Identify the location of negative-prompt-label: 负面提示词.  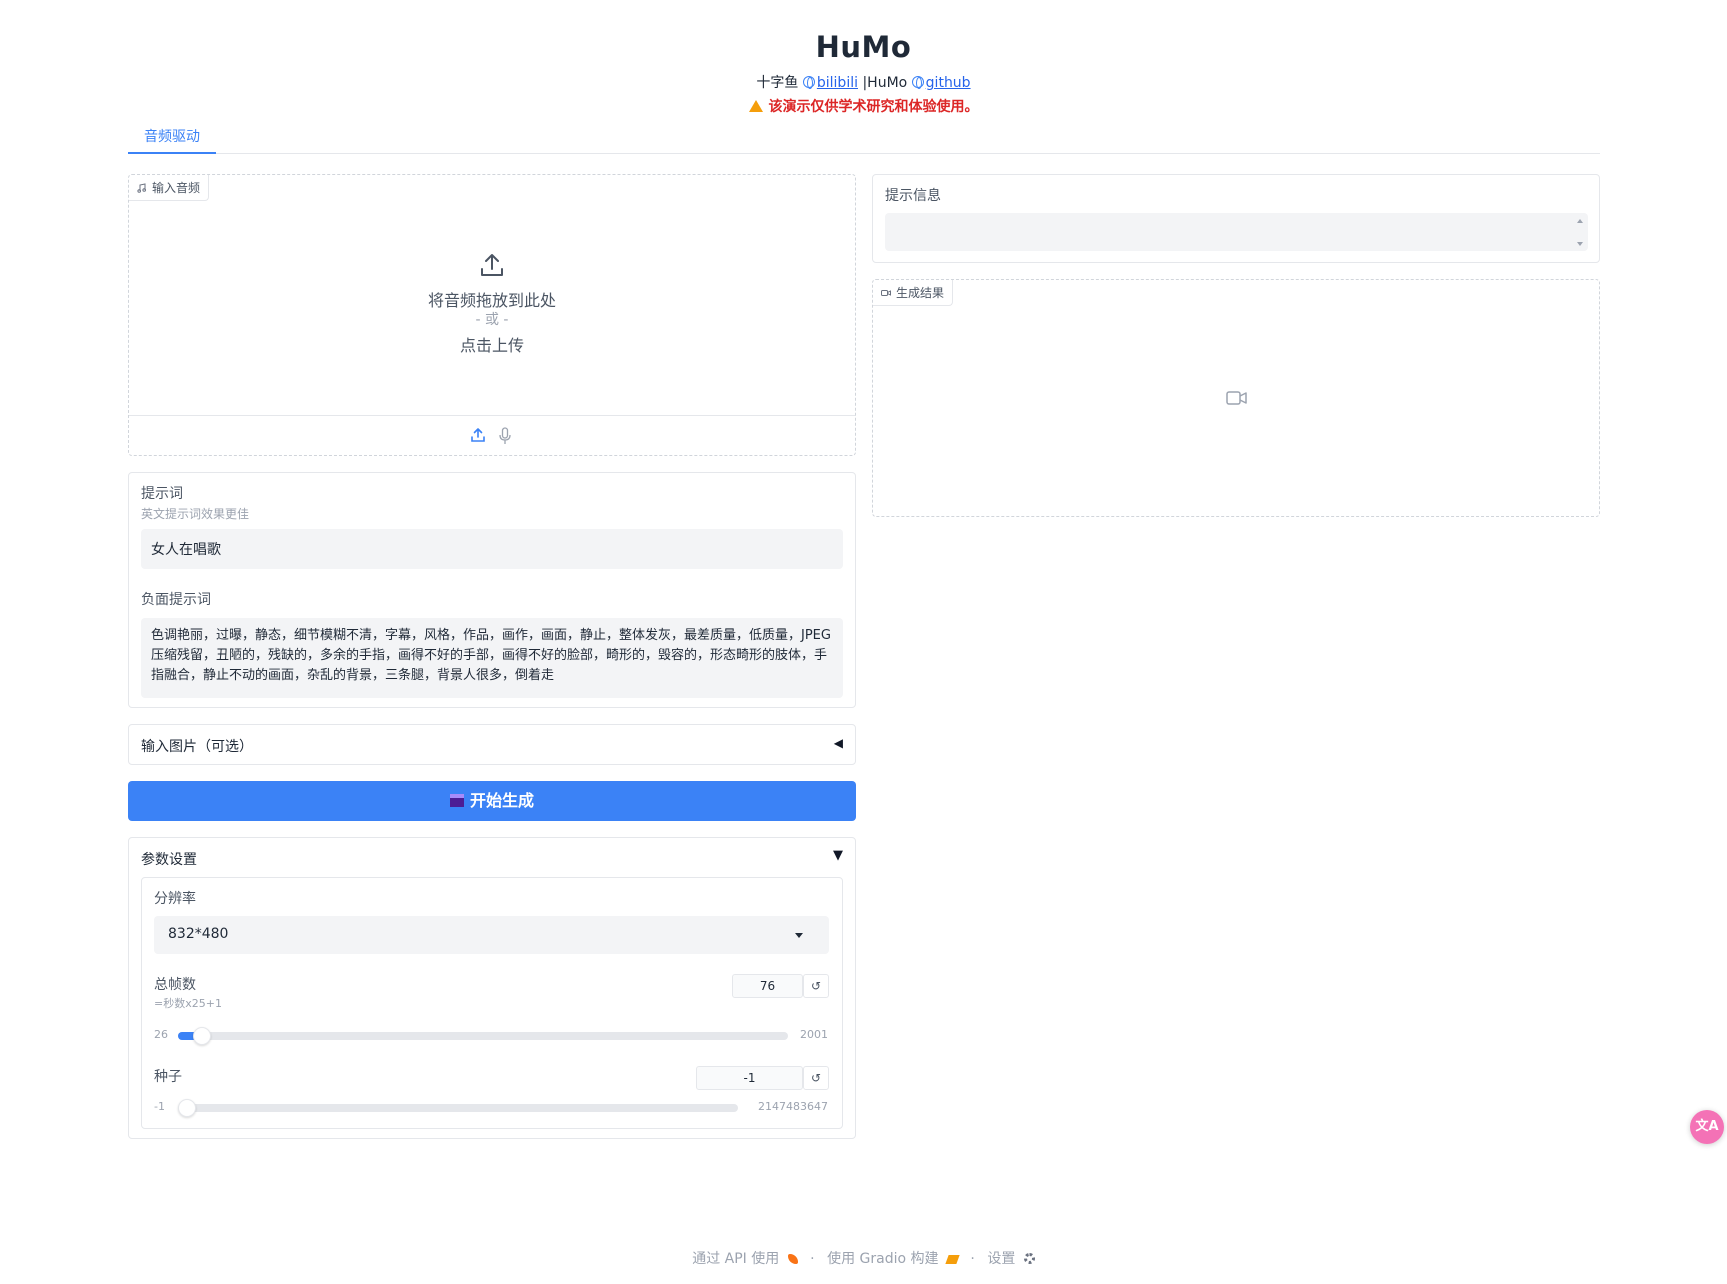
(176, 600).